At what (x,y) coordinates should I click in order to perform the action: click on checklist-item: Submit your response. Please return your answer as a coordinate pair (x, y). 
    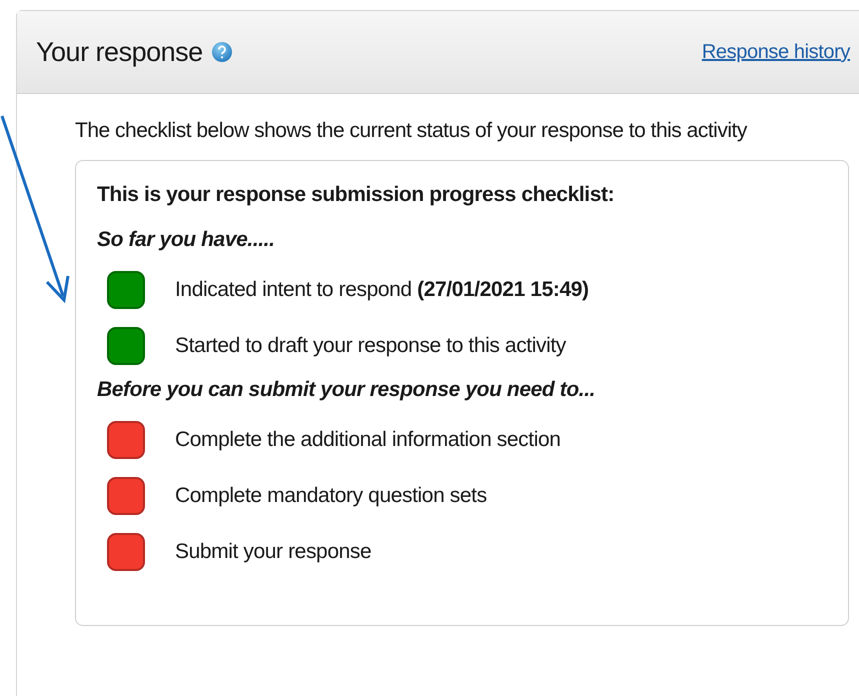
    Looking at the image, I should click on (273, 551).